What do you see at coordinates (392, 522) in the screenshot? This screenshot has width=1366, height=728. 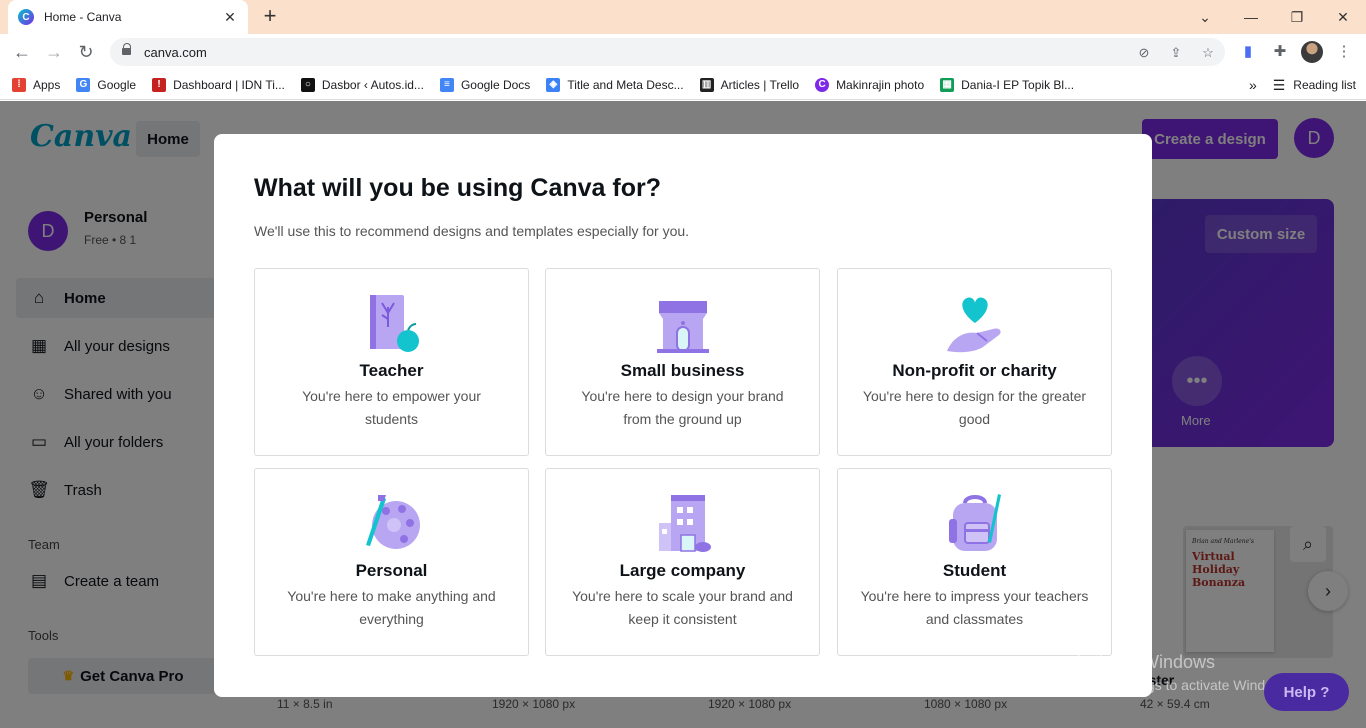 I see `palette-icon` at bounding box center [392, 522].